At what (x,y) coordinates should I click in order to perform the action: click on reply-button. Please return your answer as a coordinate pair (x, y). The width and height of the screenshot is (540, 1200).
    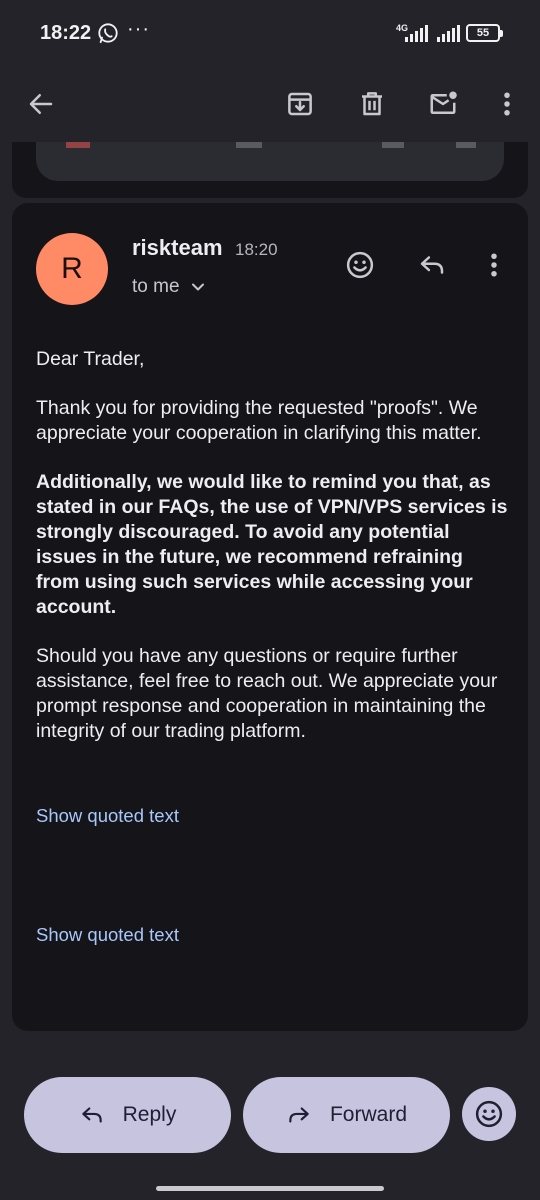
    Looking at the image, I should click on (432, 265).